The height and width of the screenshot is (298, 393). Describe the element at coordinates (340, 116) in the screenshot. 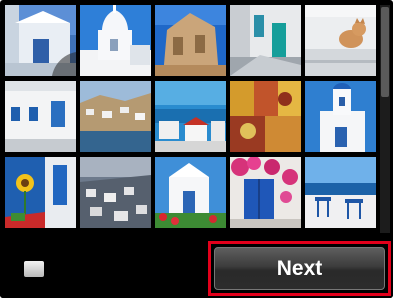

I see `photo-white-chapel-blue-bell-tower` at that location.